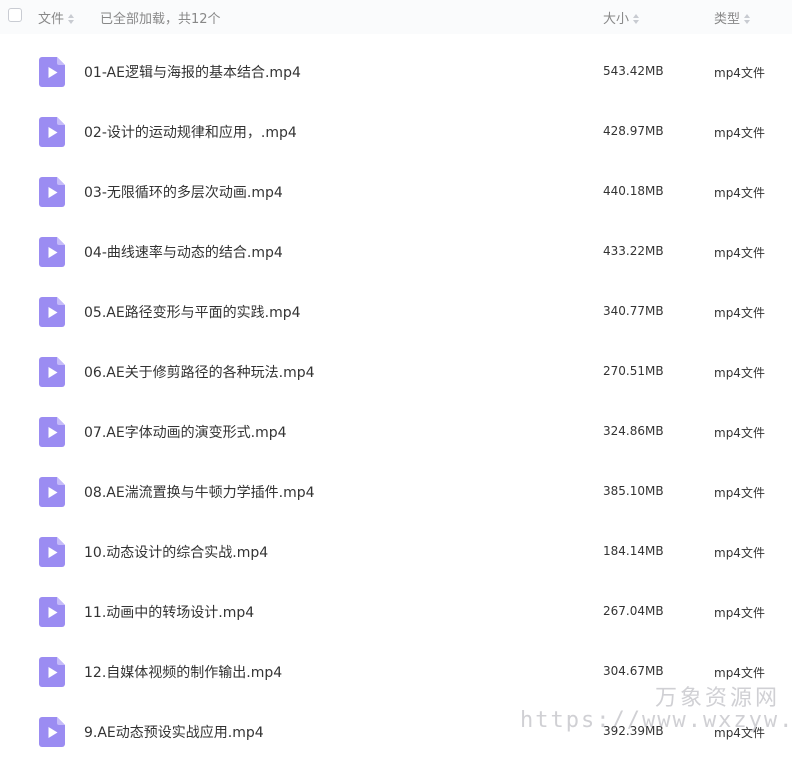  I want to click on watermark-url: https://www.wxzyw.cn, so click(656, 720).